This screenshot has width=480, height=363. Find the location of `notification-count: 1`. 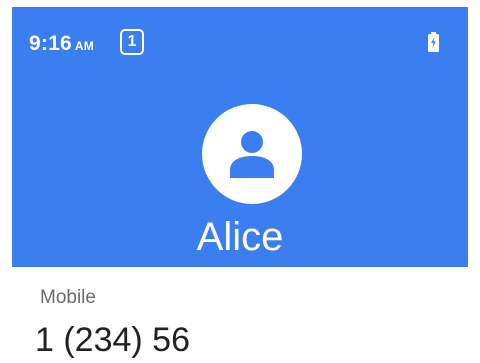

notification-count: 1 is located at coordinates (132, 41).